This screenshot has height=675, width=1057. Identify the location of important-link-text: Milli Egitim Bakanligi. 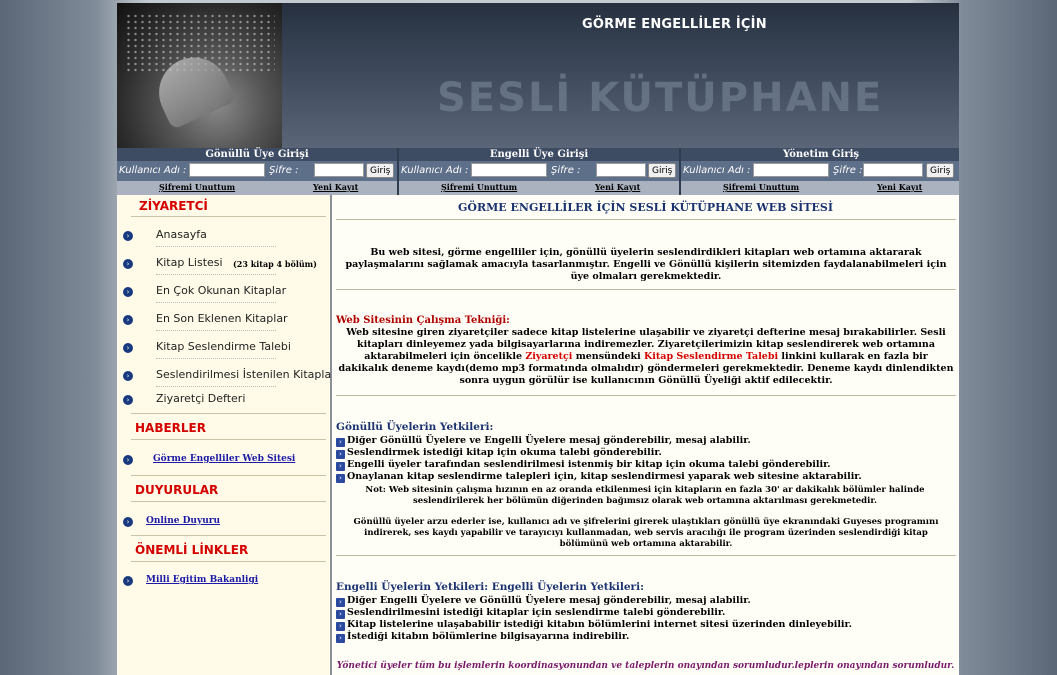
(202, 580).